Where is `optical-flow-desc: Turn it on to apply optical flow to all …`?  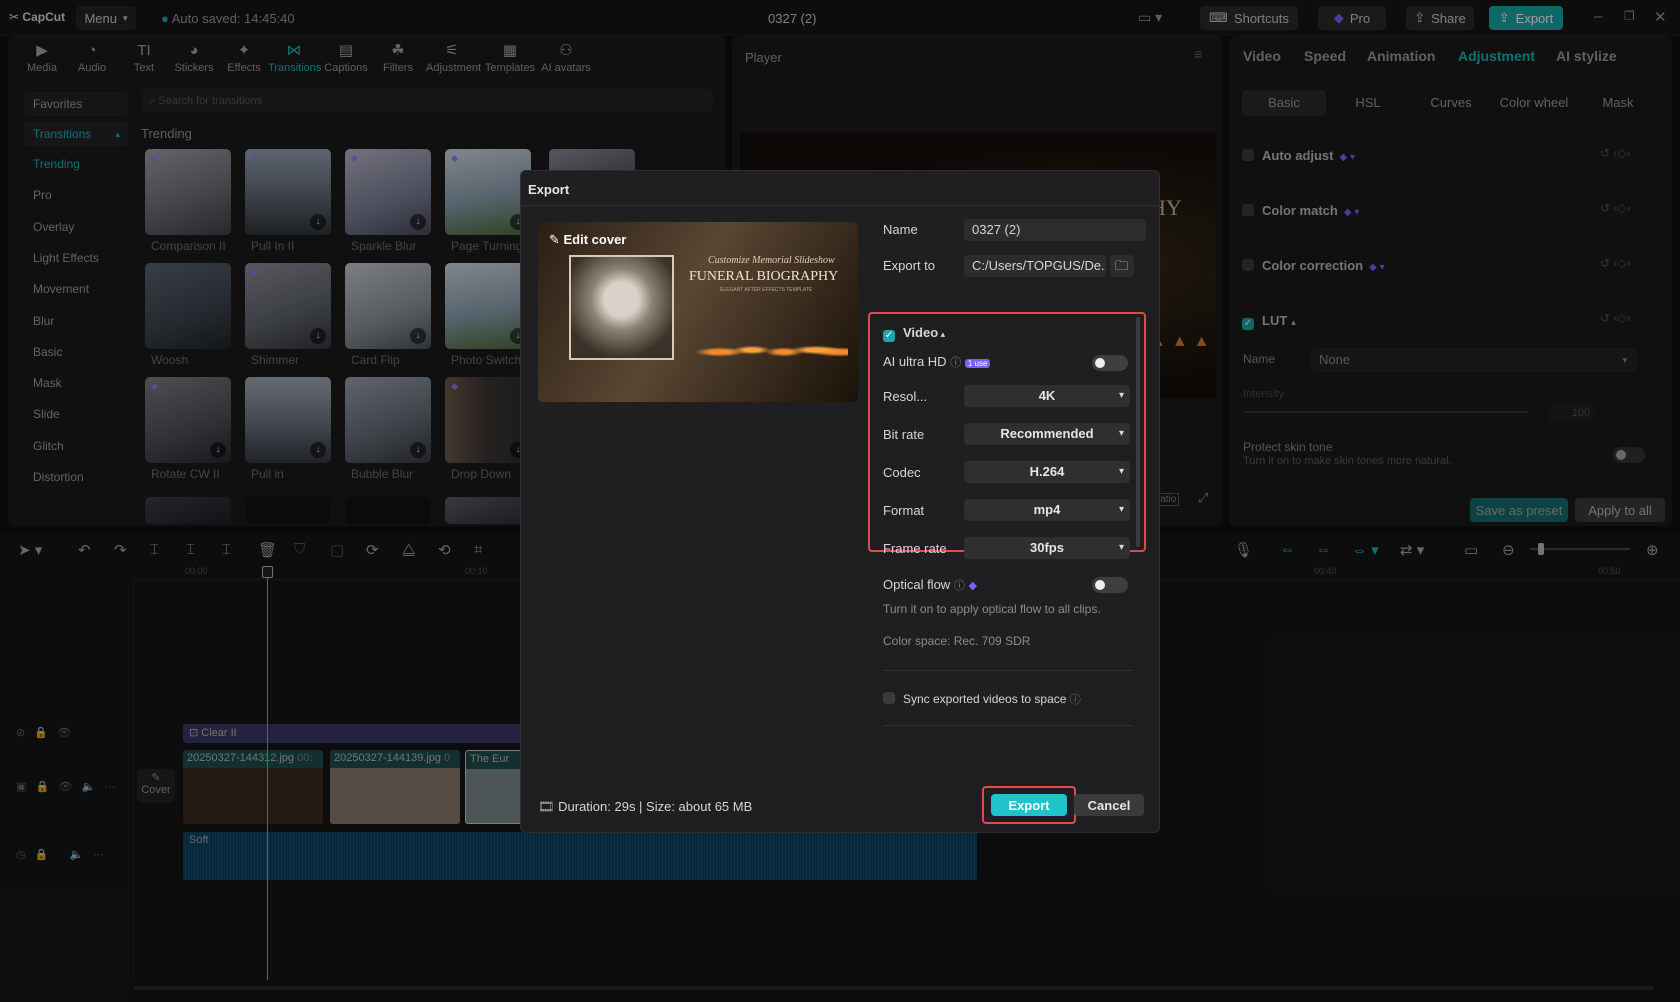 optical-flow-desc: Turn it on to apply optical flow to all … is located at coordinates (992, 609).